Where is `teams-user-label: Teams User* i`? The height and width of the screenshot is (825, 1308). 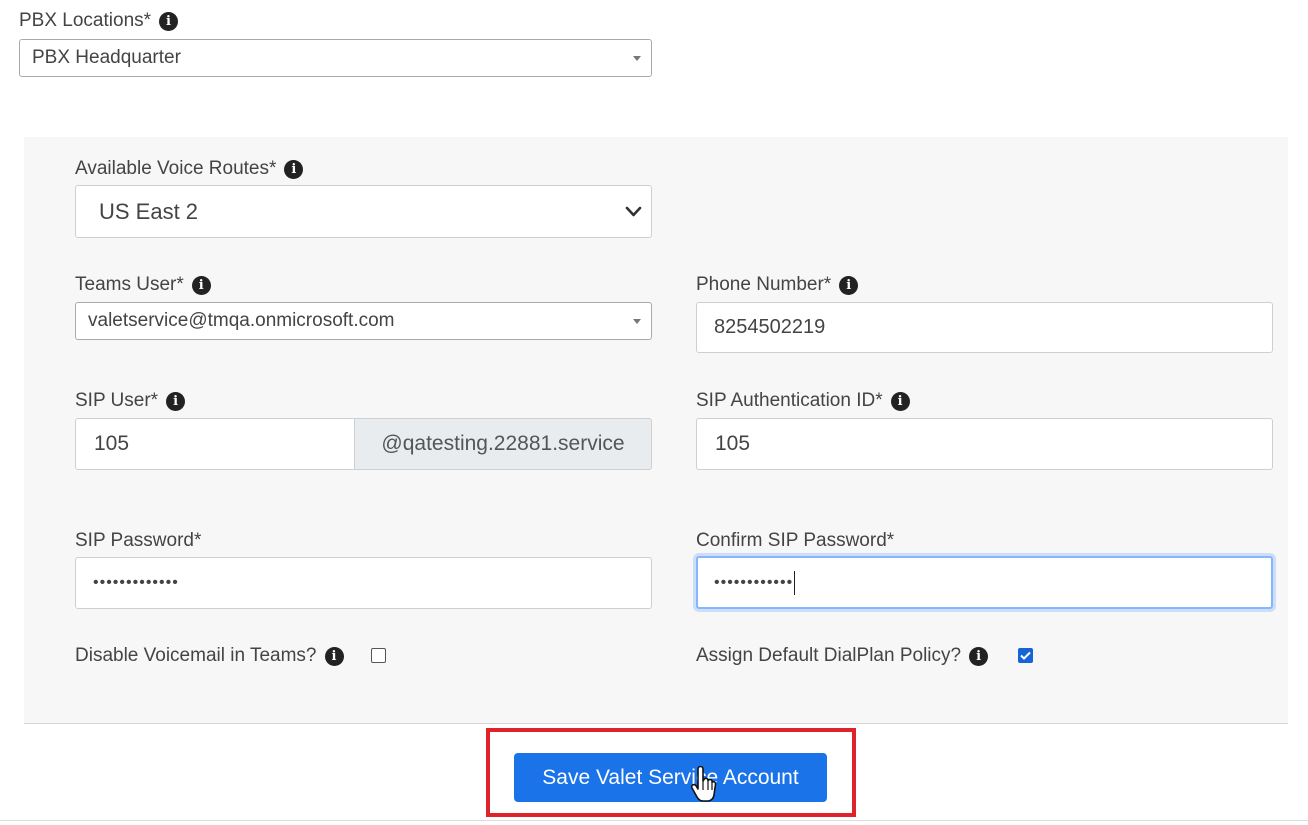 teams-user-label: Teams User* i is located at coordinates (143, 285).